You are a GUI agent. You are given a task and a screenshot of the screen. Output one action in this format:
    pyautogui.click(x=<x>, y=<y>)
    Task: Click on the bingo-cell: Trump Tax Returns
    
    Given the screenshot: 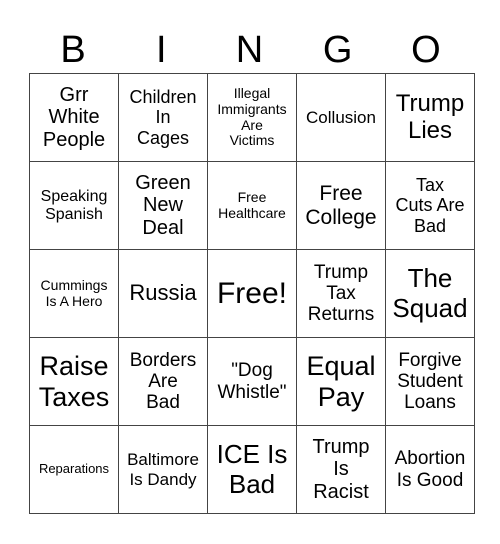 What is the action you would take?
    pyautogui.click(x=341, y=293)
    